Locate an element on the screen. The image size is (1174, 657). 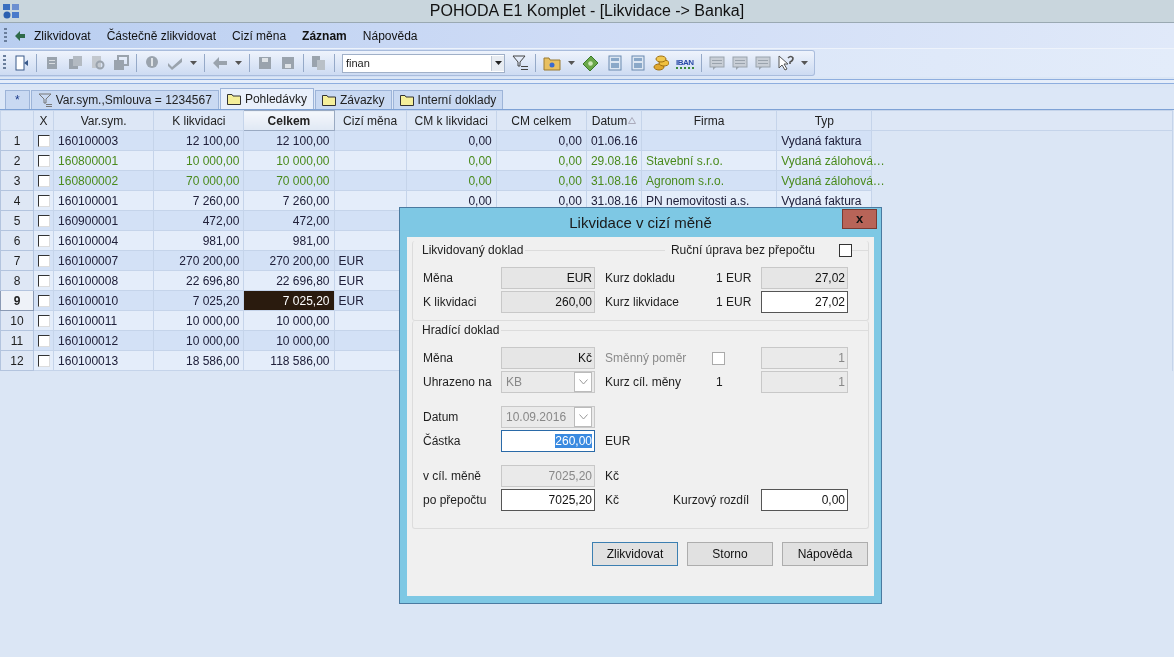
row-header: 1 is located at coordinates (17, 140).